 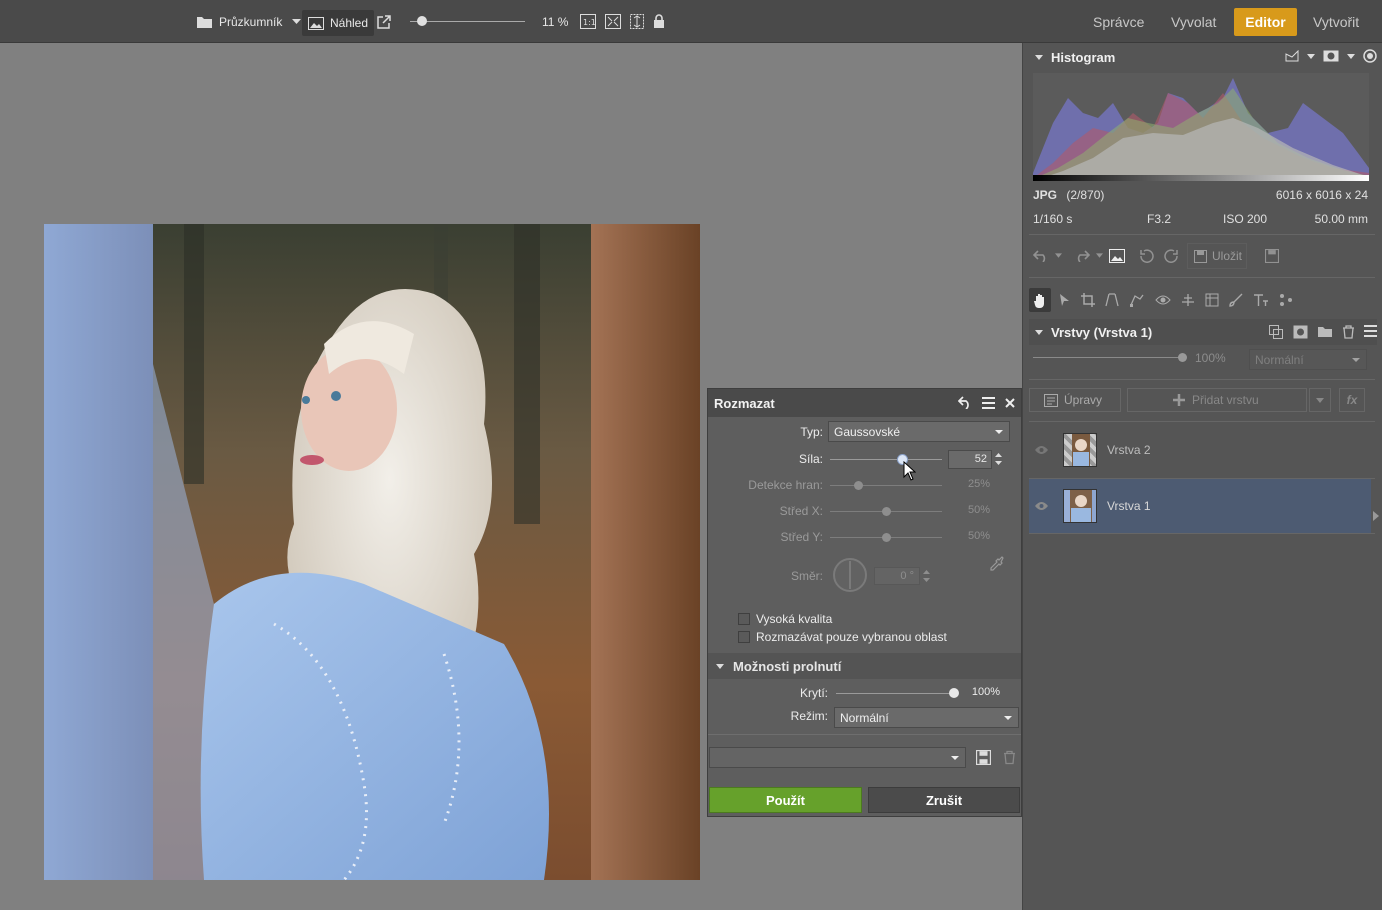 I want to click on save-button: Uložit, so click(x=1217, y=256).